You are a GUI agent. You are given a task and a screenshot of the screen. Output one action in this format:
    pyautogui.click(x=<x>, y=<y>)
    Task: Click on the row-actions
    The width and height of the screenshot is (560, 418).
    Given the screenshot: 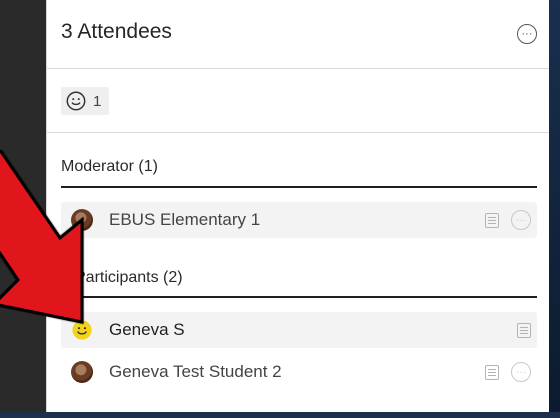 What is the action you would take?
    pyautogui.click(x=524, y=330)
    